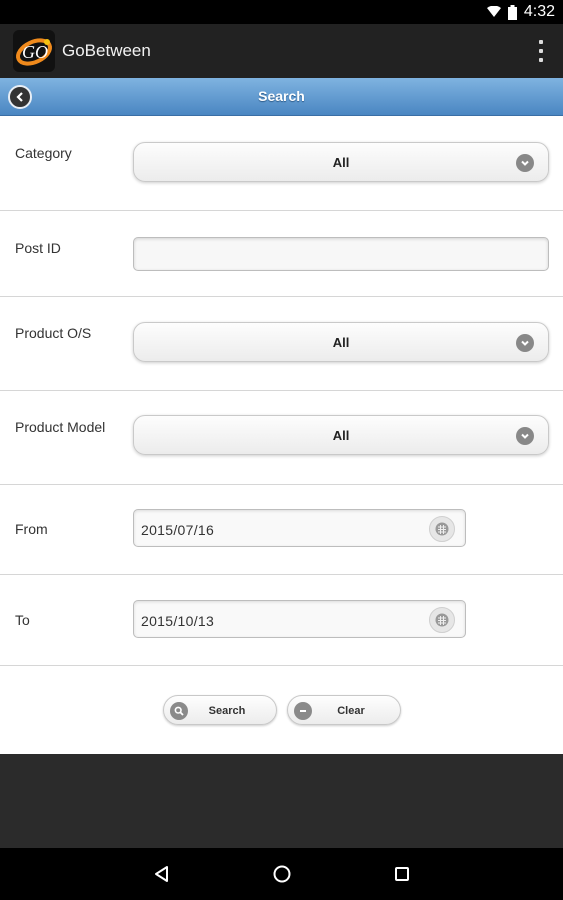 Image resolution: width=563 pixels, height=900 pixels. What do you see at coordinates (60, 427) in the screenshot?
I see `product-model-label: Product Model` at bounding box center [60, 427].